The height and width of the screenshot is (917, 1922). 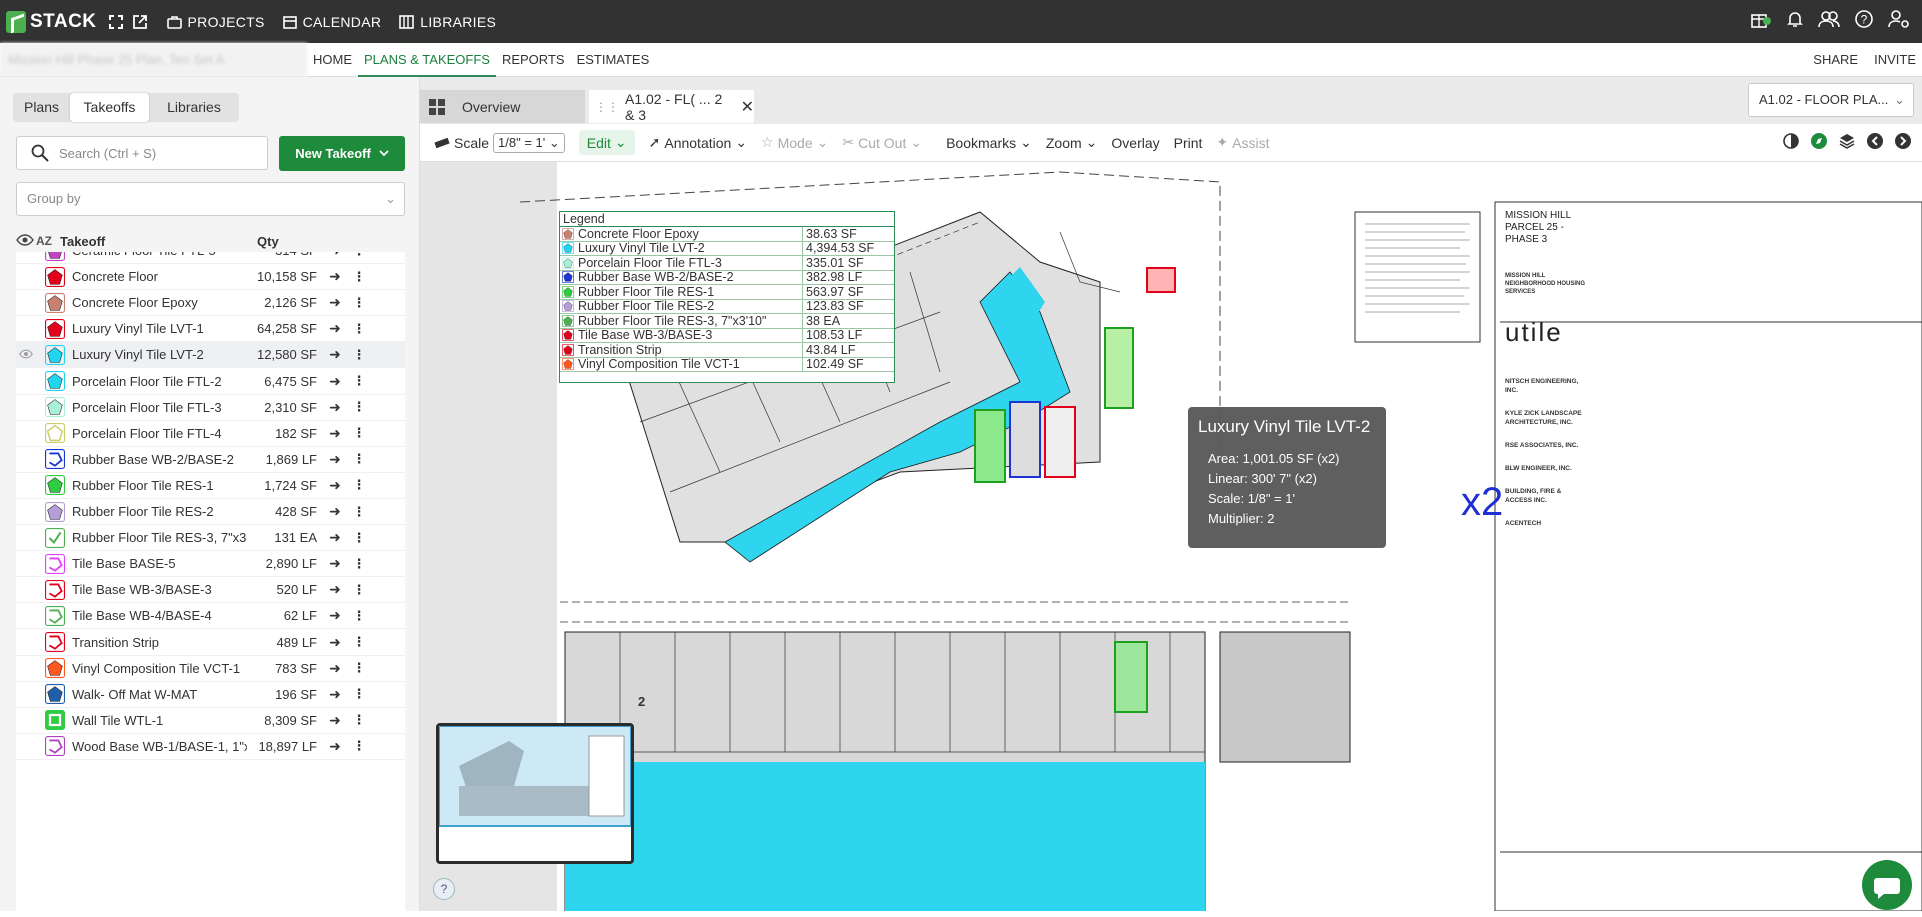 I want to click on projects-nav: PROJECTS, so click(x=215, y=22).